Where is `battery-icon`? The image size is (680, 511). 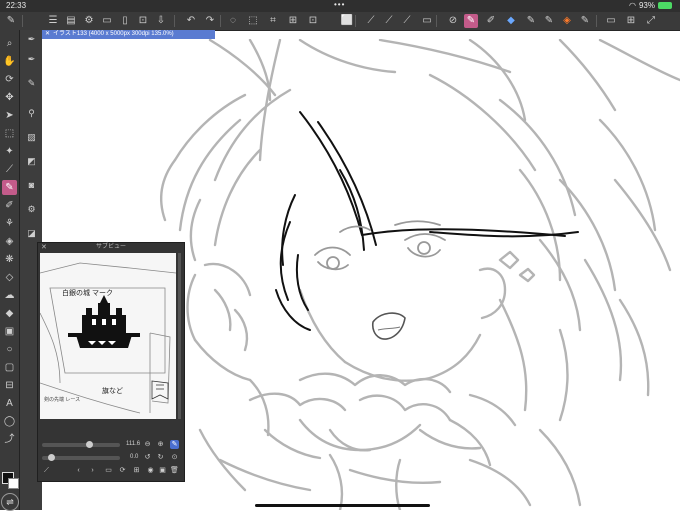 battery-icon is located at coordinates (665, 5).